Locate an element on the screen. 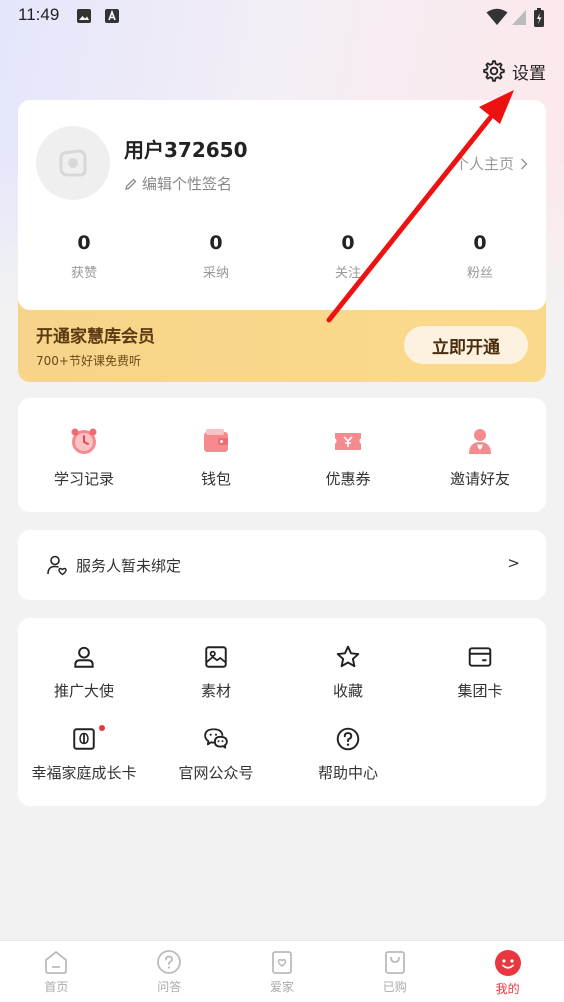 This screenshot has height=1002, width=564. settings-label: 设置 is located at coordinates (529, 73).